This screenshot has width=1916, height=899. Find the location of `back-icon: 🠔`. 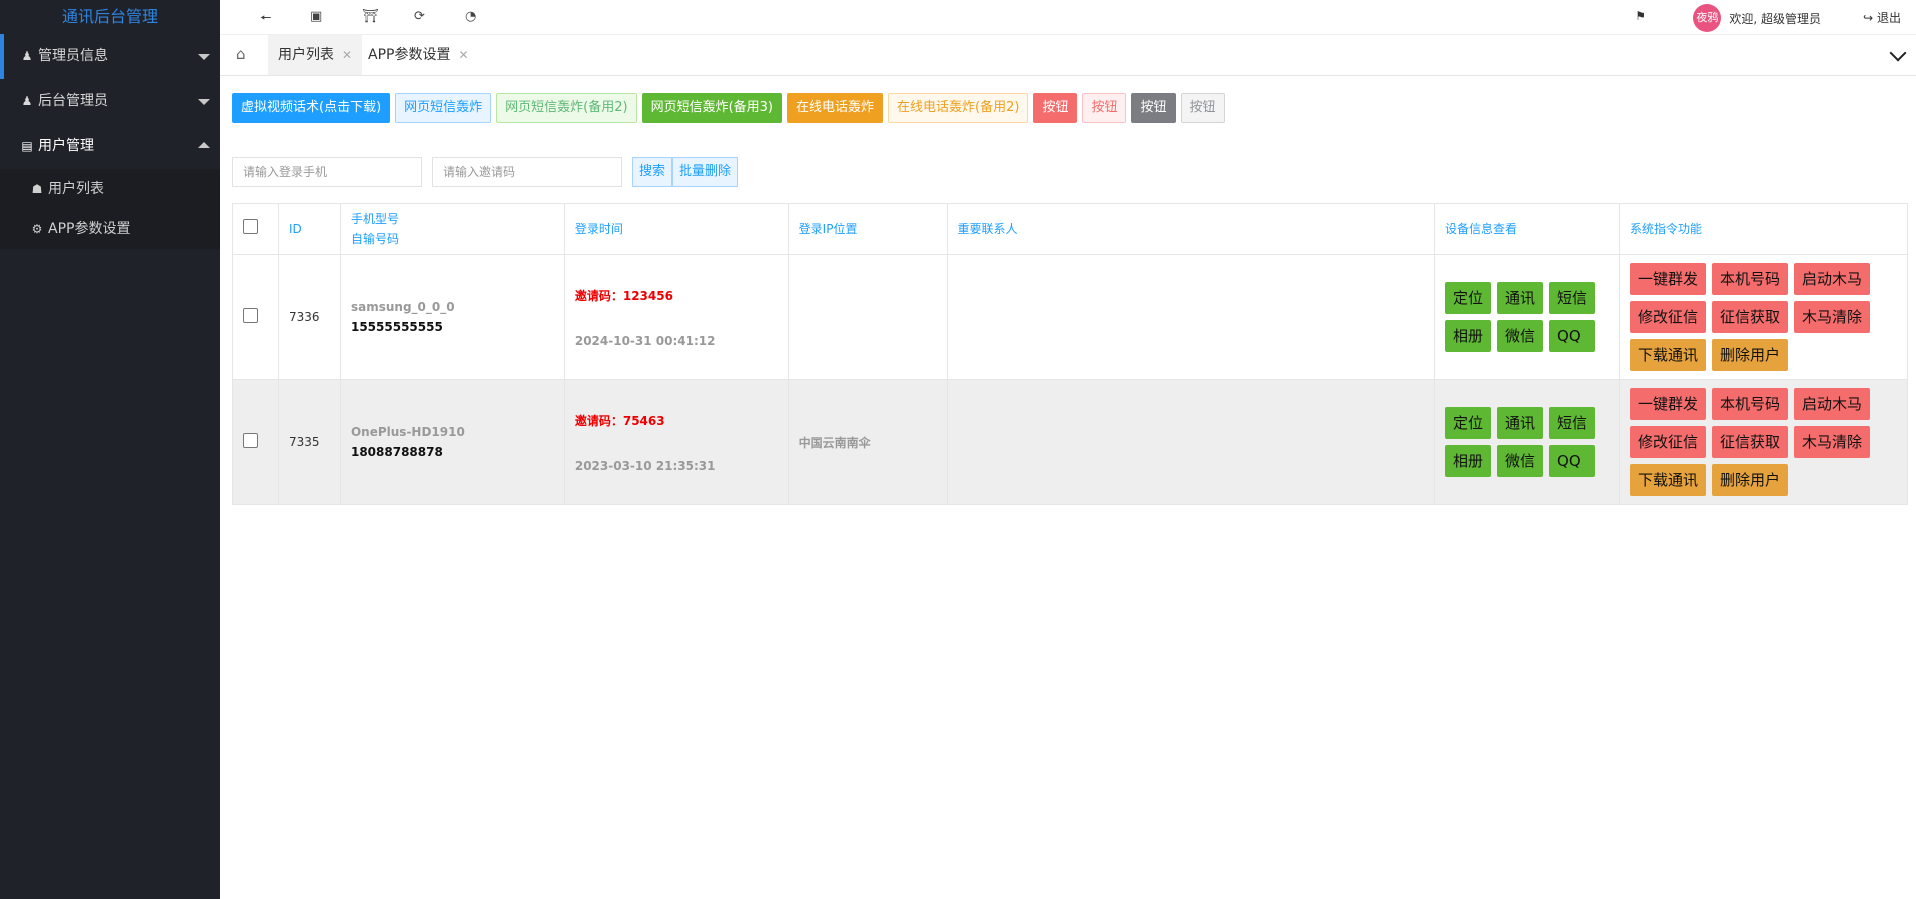

back-icon: 🠔 is located at coordinates (265, 20).